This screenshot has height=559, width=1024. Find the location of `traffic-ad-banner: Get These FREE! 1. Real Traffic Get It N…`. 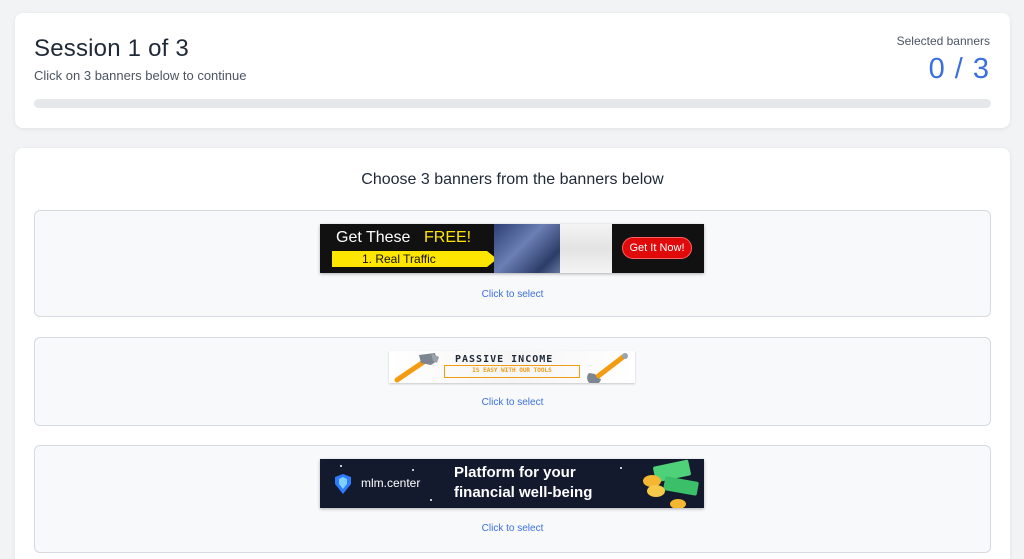

traffic-ad-banner: Get These FREE! 1. Real Traffic Get It N… is located at coordinates (512, 248).